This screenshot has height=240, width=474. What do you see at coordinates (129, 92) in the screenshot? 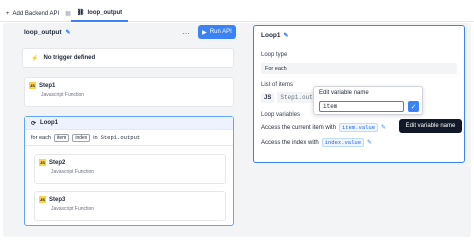
I see `step-node-step1: JS Step1 Javascript Function` at bounding box center [129, 92].